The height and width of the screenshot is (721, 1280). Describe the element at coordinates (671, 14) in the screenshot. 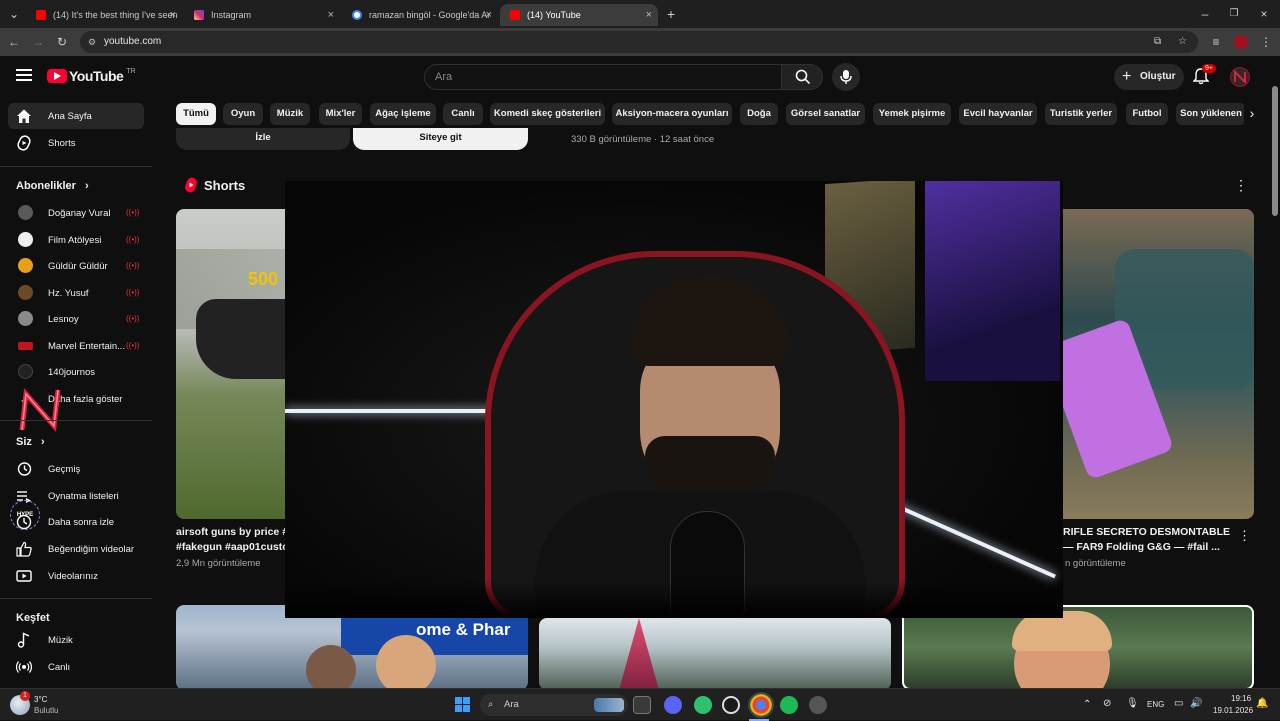

I see `new-tab-button: +` at that location.